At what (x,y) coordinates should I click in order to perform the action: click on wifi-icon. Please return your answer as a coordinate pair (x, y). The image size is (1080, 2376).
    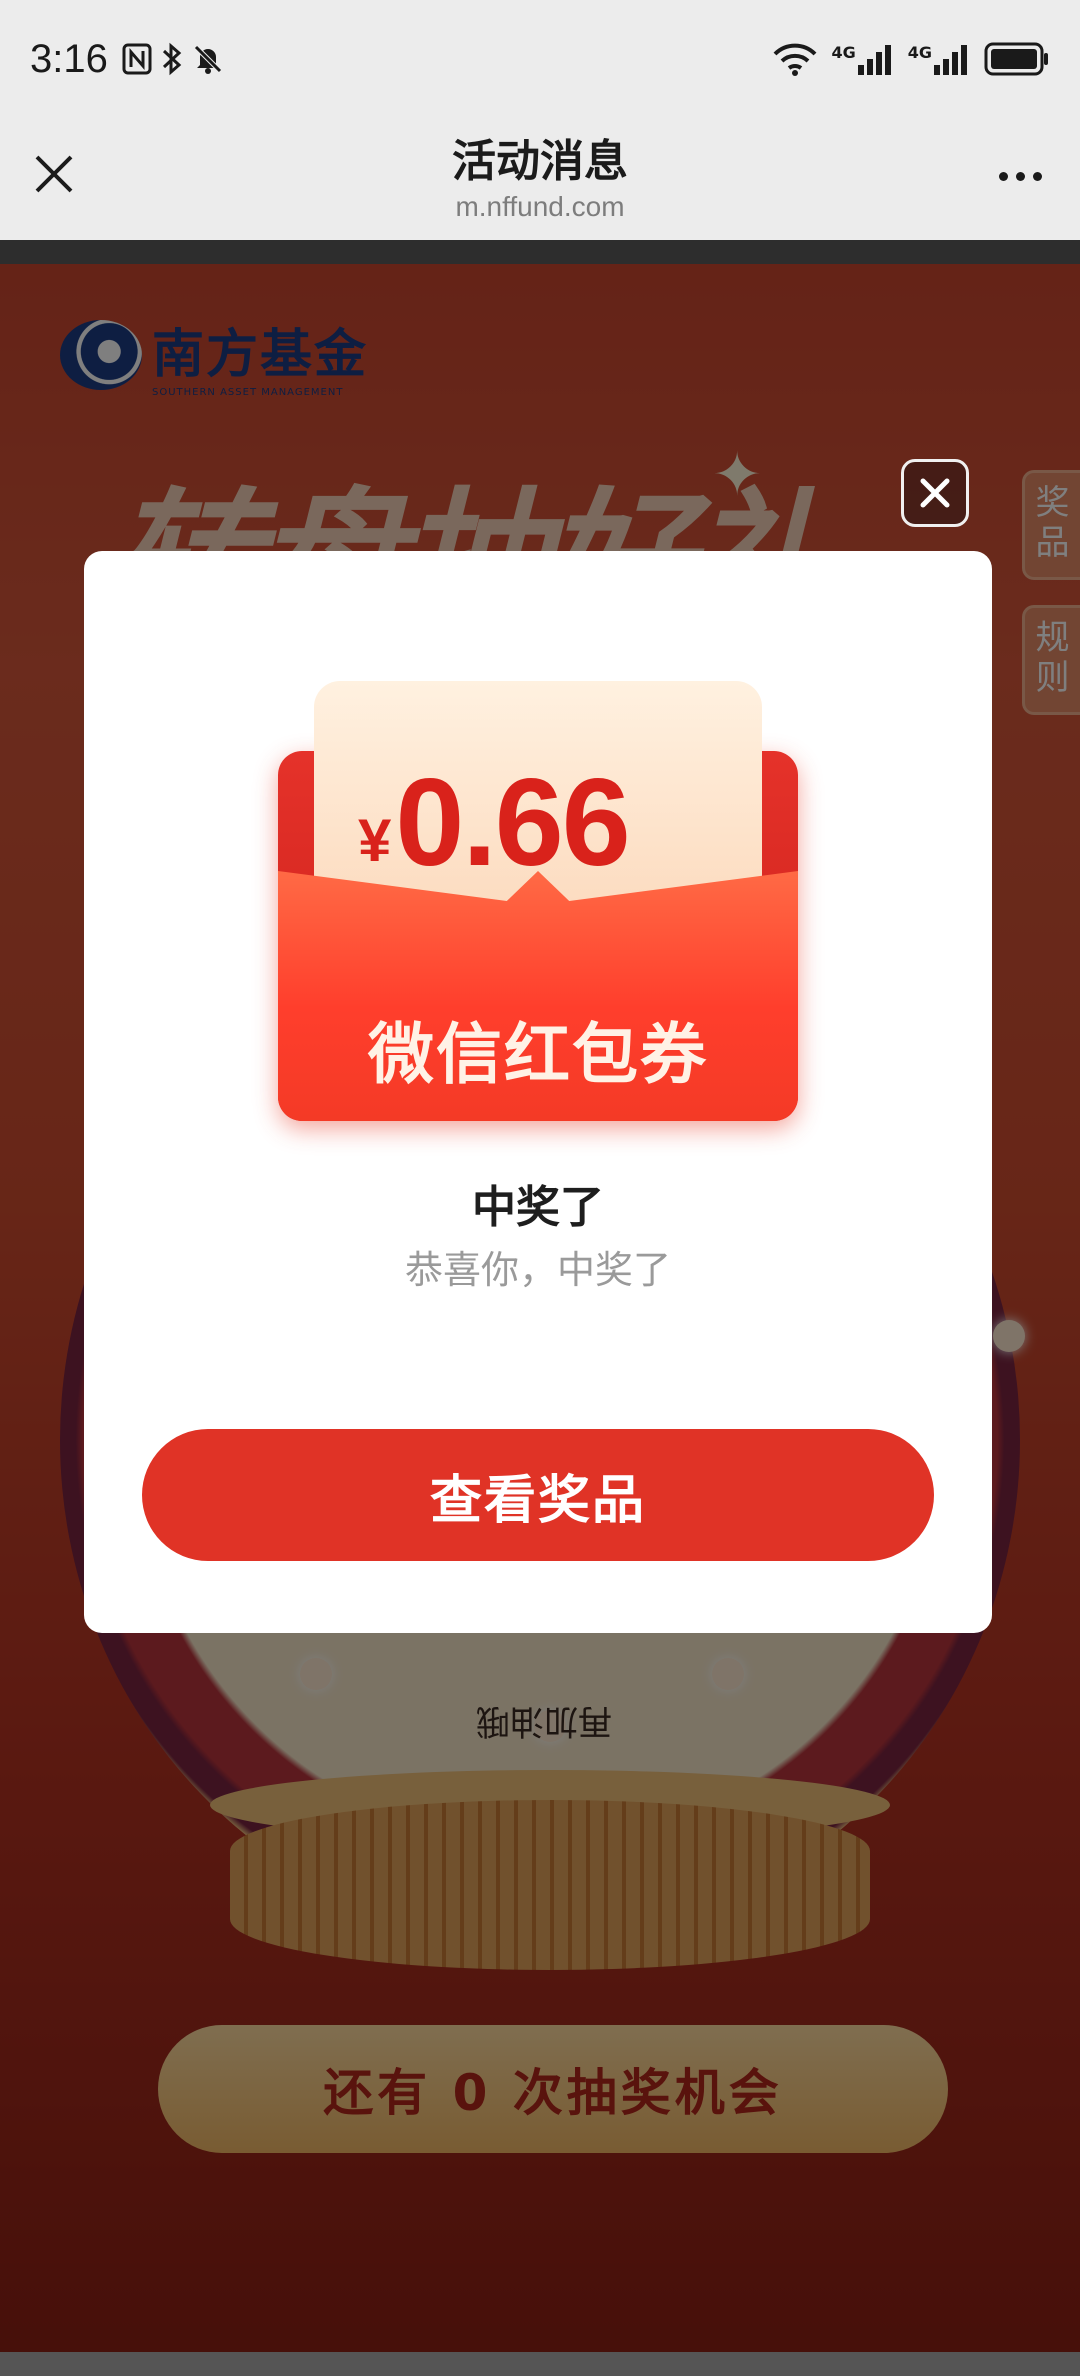
    Looking at the image, I should click on (795, 59).